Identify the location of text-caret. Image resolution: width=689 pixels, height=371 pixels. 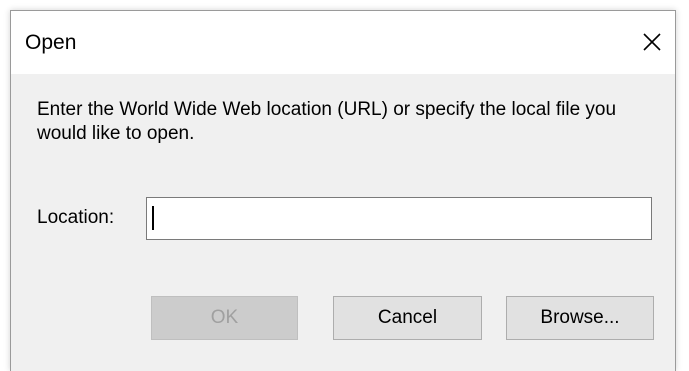
(153, 218).